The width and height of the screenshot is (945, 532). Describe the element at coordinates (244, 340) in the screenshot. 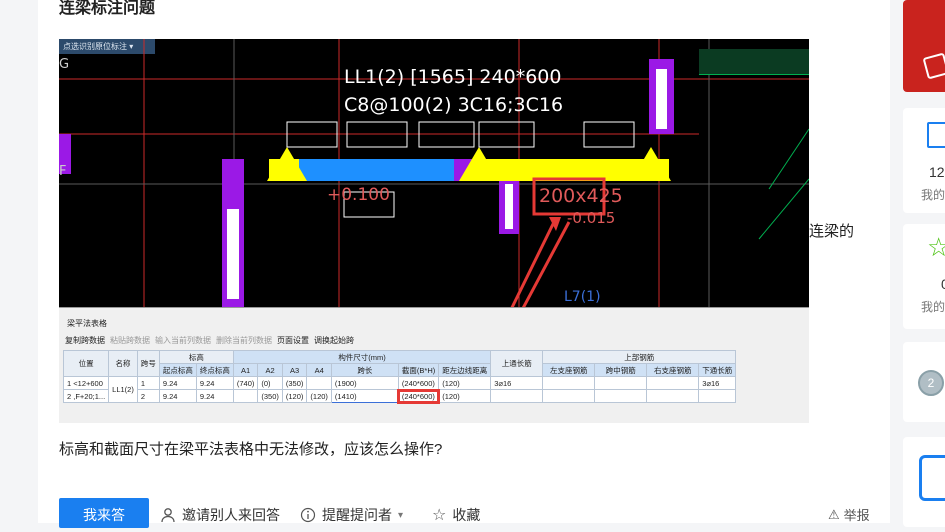

I see `delete-column-button: 删除当前列数据` at that location.